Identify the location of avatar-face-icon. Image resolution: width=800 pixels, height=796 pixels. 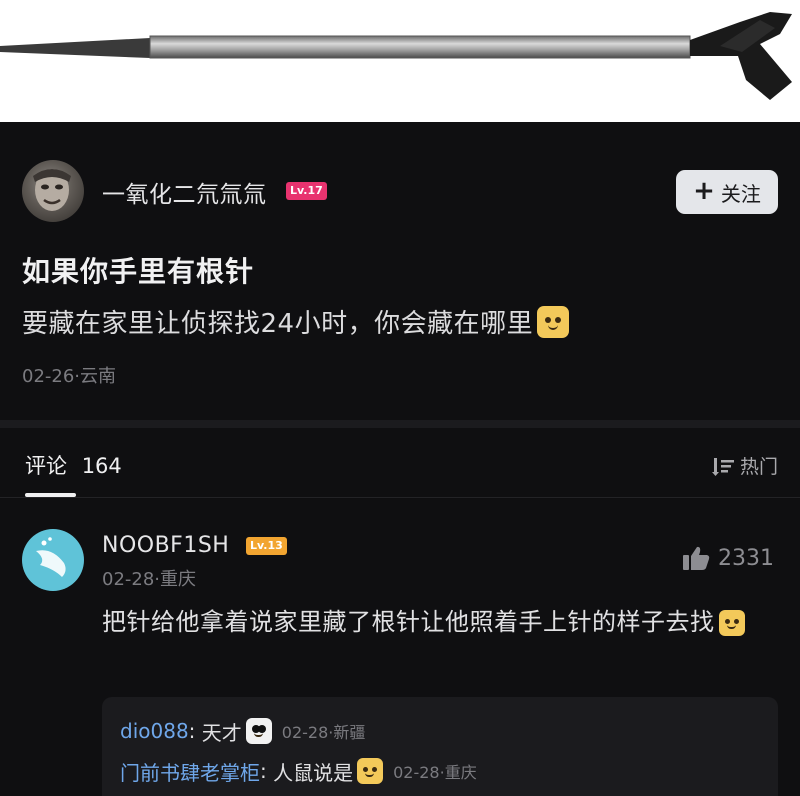
(52, 190).